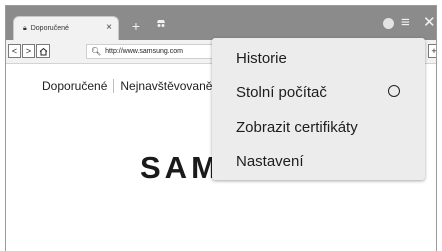  I want to click on tab-strip: 🔒︎ Doporučené × + ≡ ✕, so click(221, 23).